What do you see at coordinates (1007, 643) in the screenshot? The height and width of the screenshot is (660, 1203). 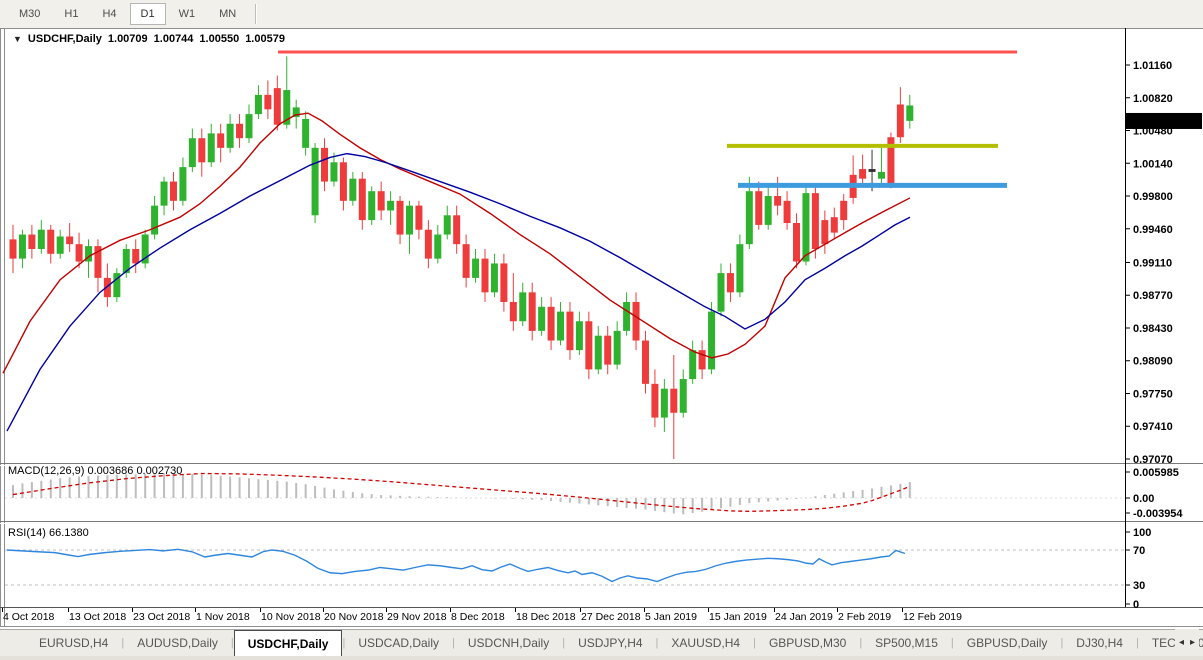 I see `chart-tab-gbpusd-daily: GBPUSD,Daily` at bounding box center [1007, 643].